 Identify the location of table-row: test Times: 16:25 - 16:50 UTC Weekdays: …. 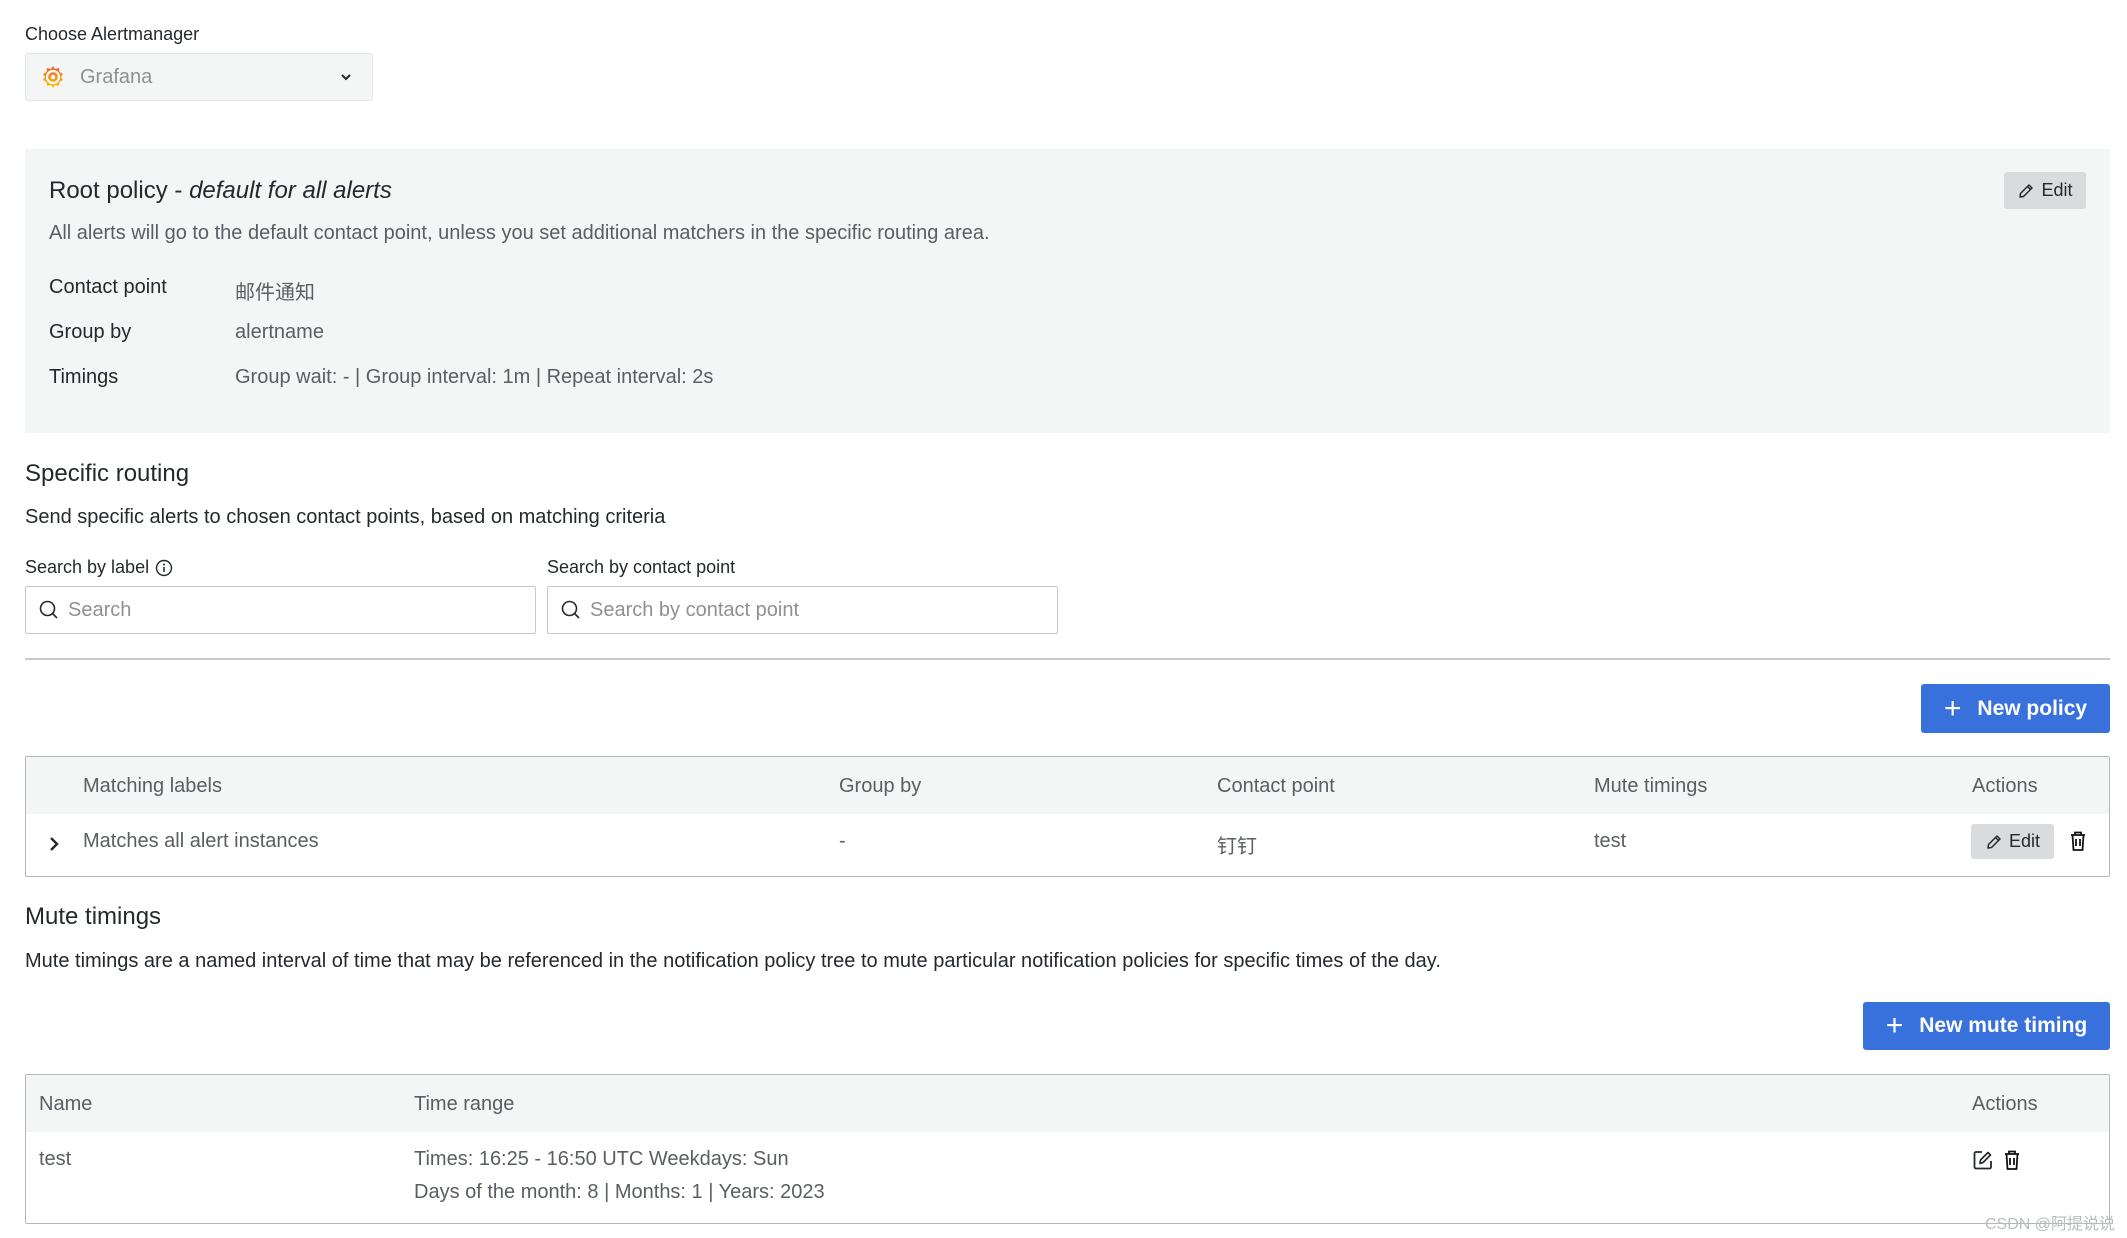
(1067, 1177).